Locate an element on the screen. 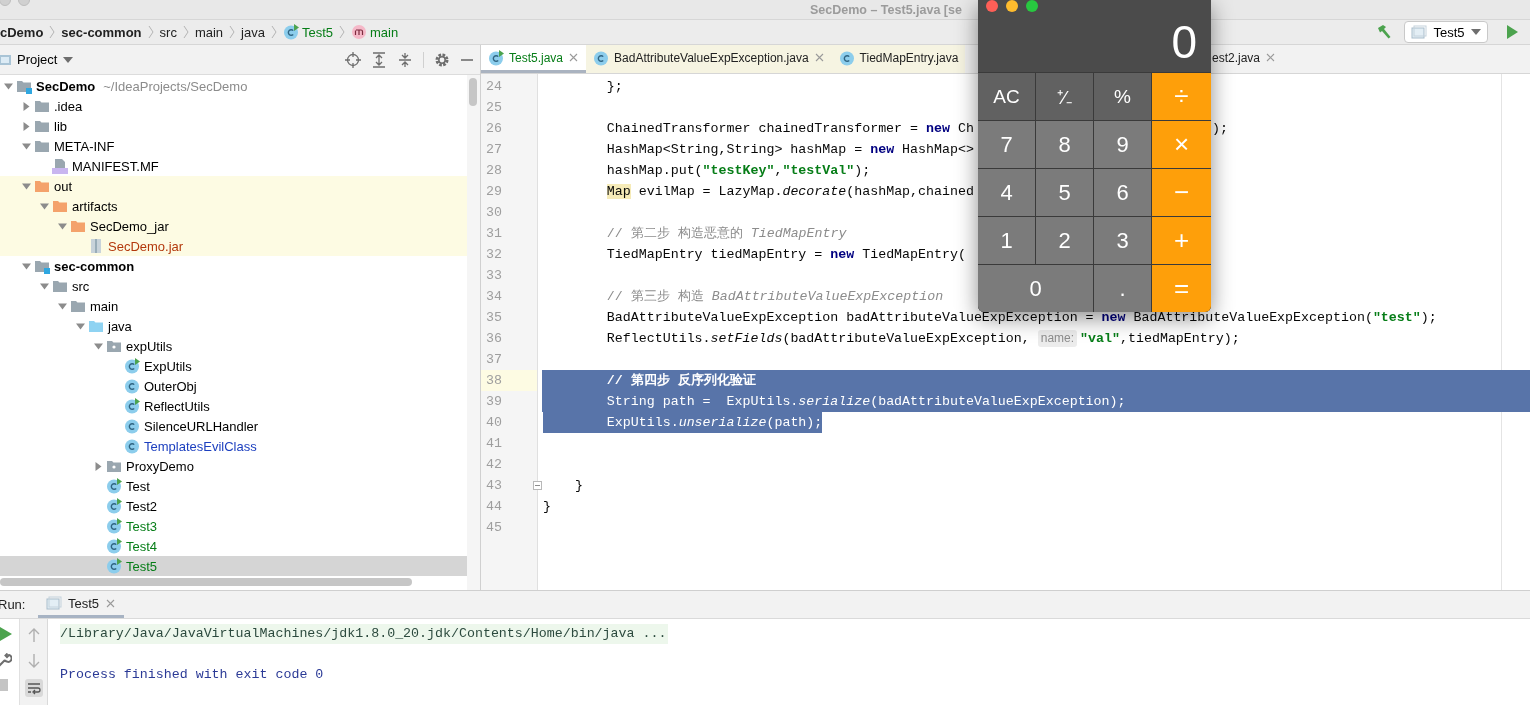 This screenshot has height=705, width=1530. line-number: 44 is located at coordinates (494, 507).